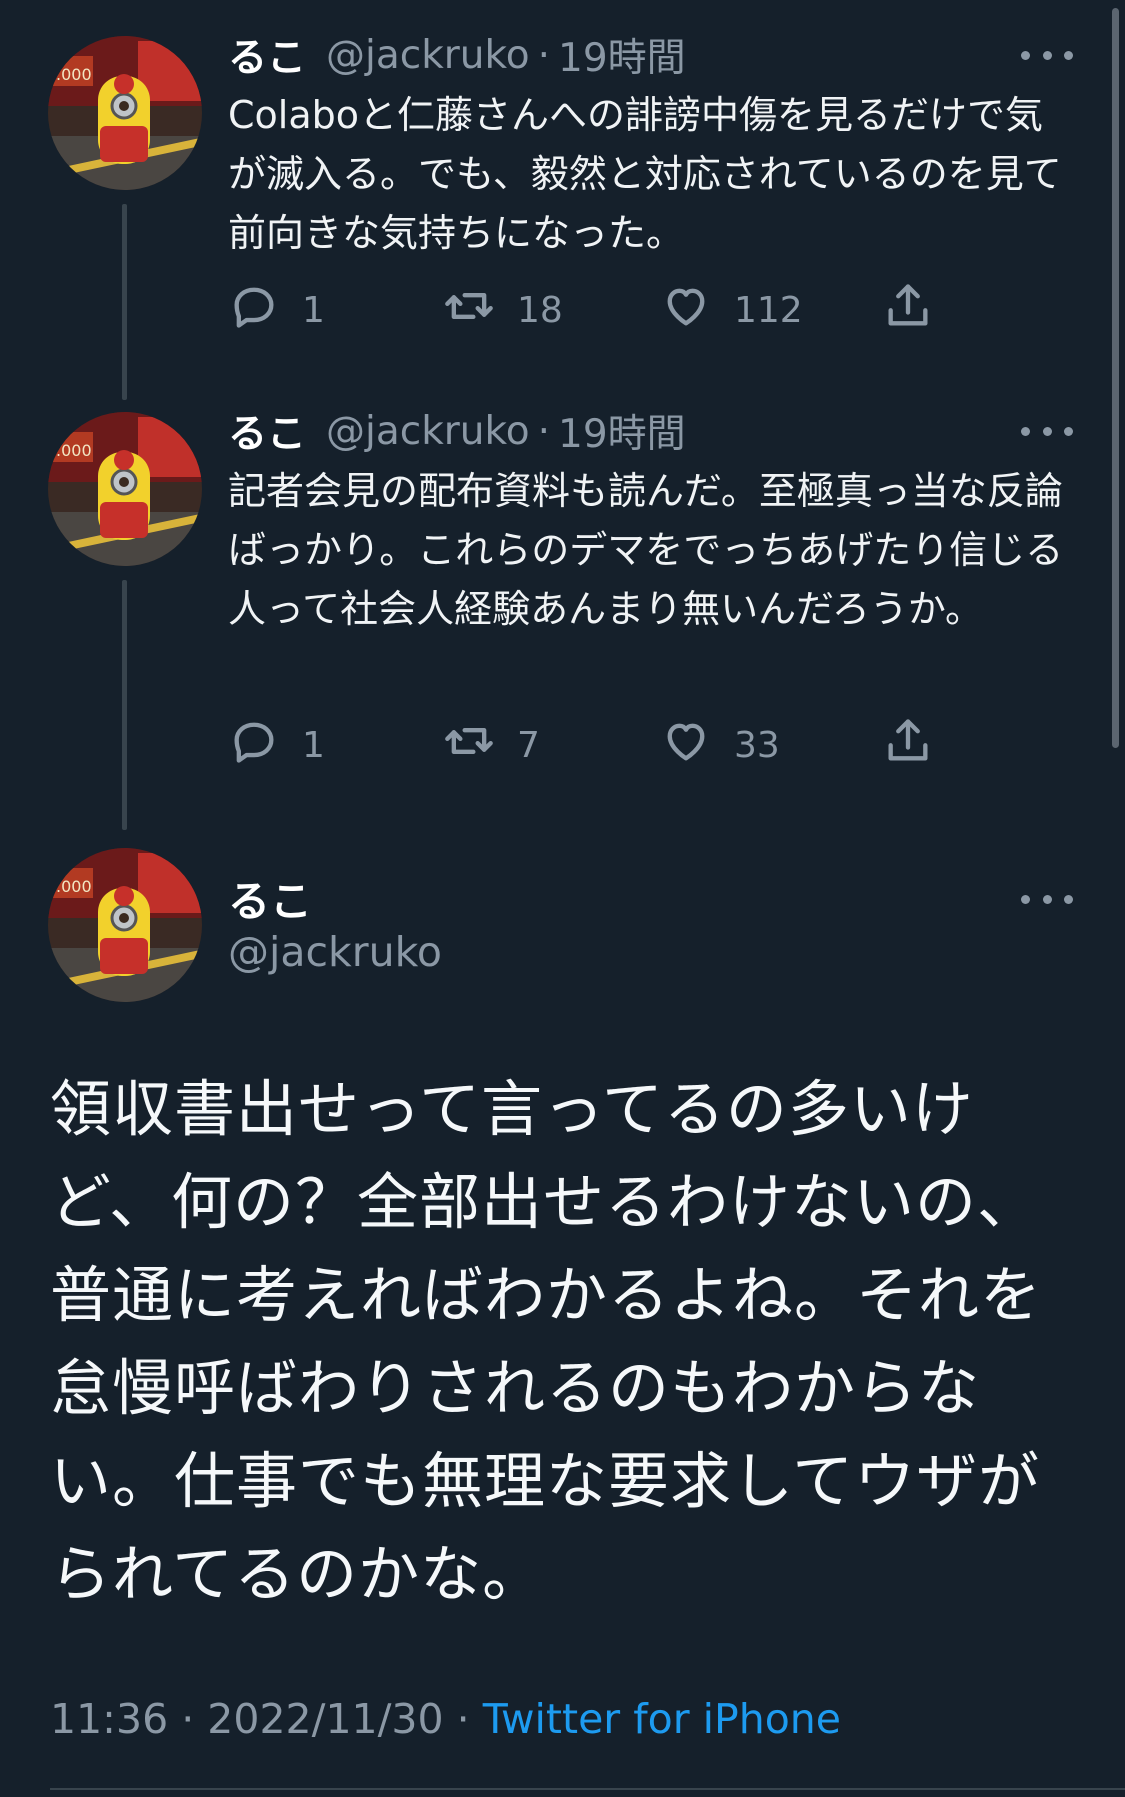 Image resolution: width=1125 pixels, height=1797 pixels. What do you see at coordinates (731, 310) in the screenshot?
I see `like-button: 112` at bounding box center [731, 310].